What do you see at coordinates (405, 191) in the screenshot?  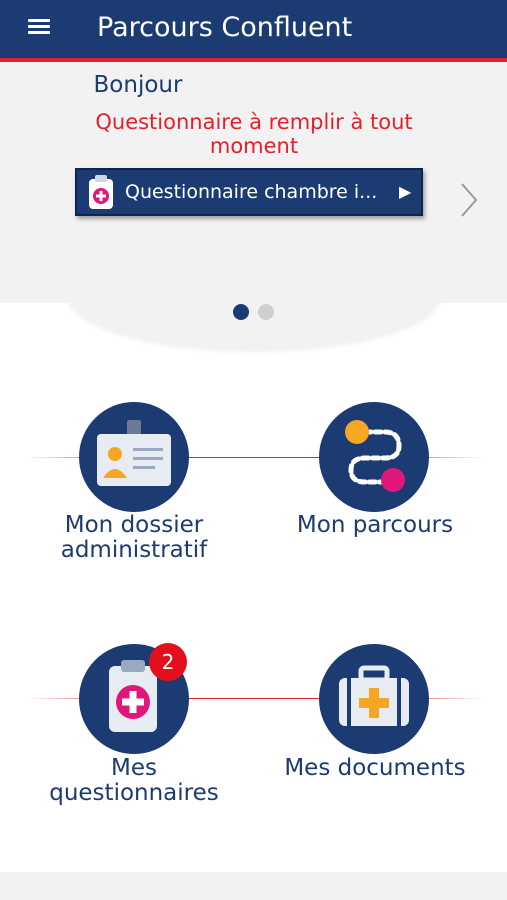 I see `play-icon: ▶` at bounding box center [405, 191].